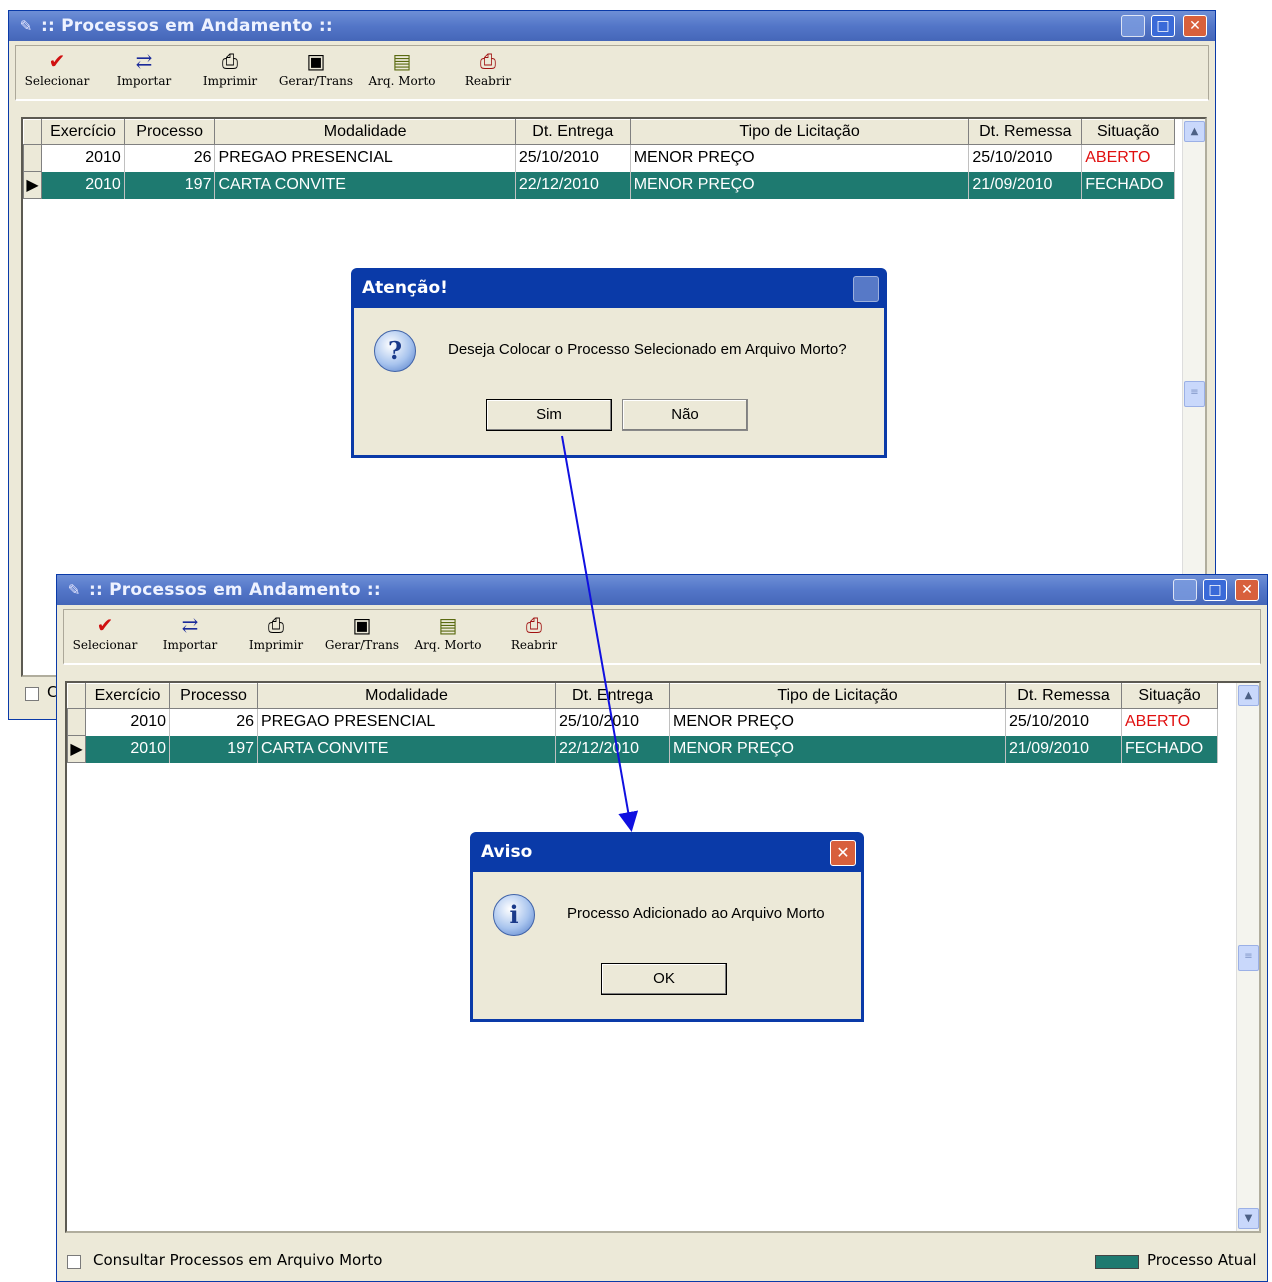  What do you see at coordinates (662, 590) in the screenshot?
I see `front-window-titlebar: ✎ :: Processos em Andamento :: □ ✕` at bounding box center [662, 590].